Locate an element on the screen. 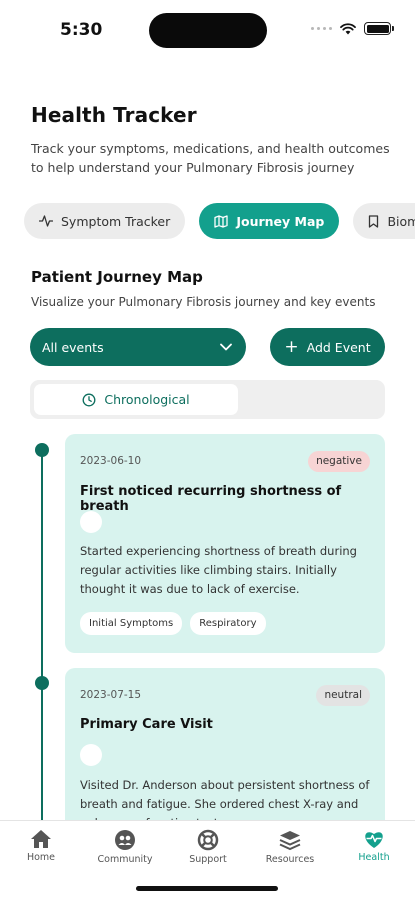 Image resolution: width=415 pixels, height=900 pixels. nav-label: Resources is located at coordinates (290, 859).